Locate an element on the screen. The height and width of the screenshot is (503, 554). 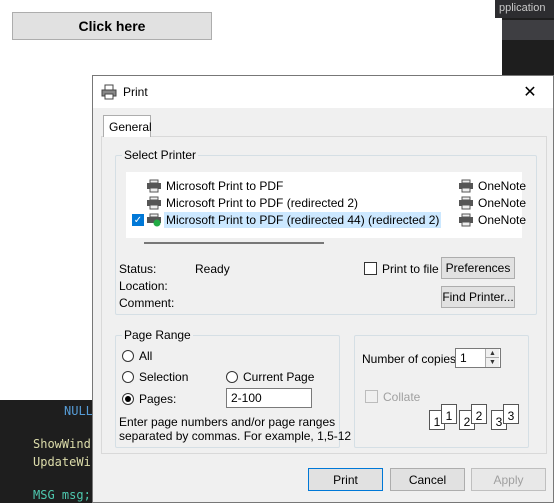
cancel-button: Cancel is located at coordinates (427, 479).